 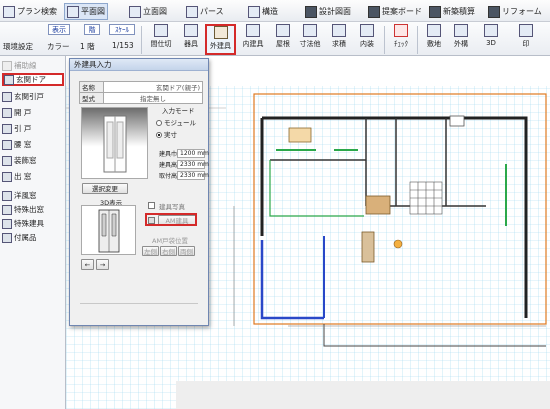 What do you see at coordinates (526, 39) in the screenshot?
I see `tool-print: 印` at bounding box center [526, 39].